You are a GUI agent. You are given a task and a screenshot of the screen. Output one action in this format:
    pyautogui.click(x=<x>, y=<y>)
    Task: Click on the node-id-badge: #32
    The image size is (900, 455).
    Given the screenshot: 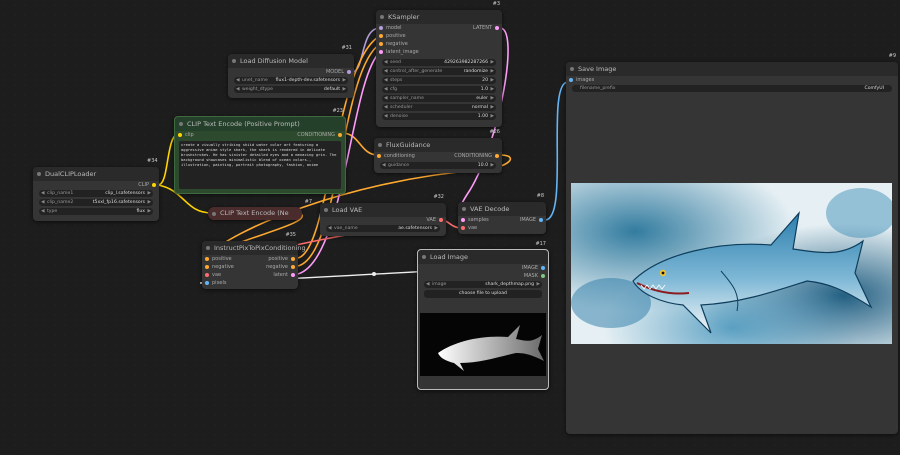 What is the action you would take?
    pyautogui.click(x=438, y=197)
    